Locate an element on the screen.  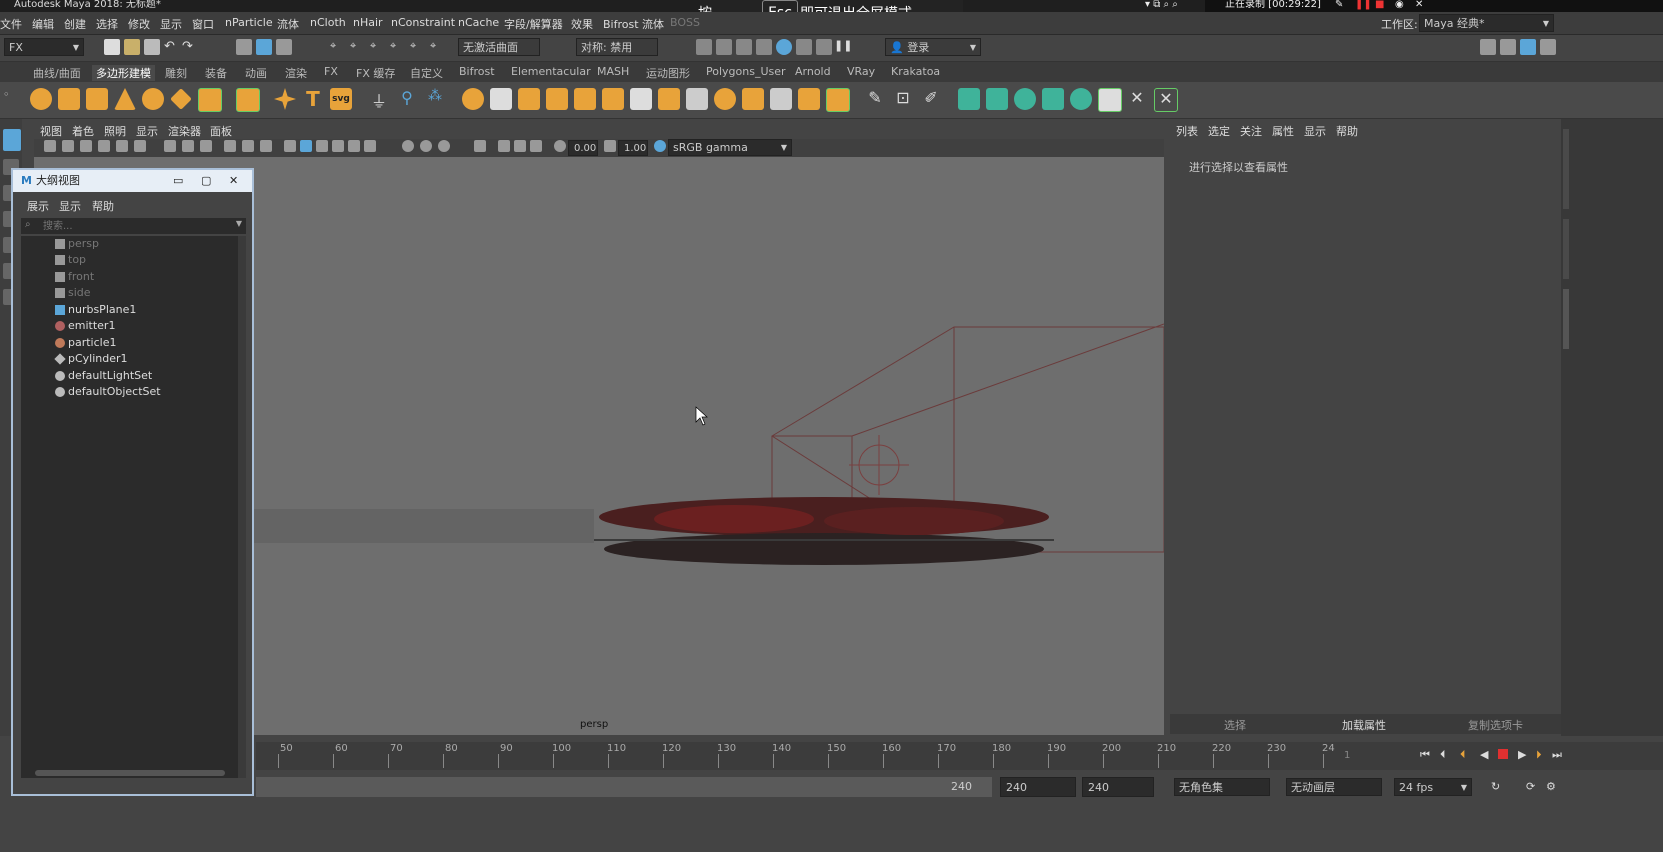
wireframe-icon is located at coordinates (290, 146).